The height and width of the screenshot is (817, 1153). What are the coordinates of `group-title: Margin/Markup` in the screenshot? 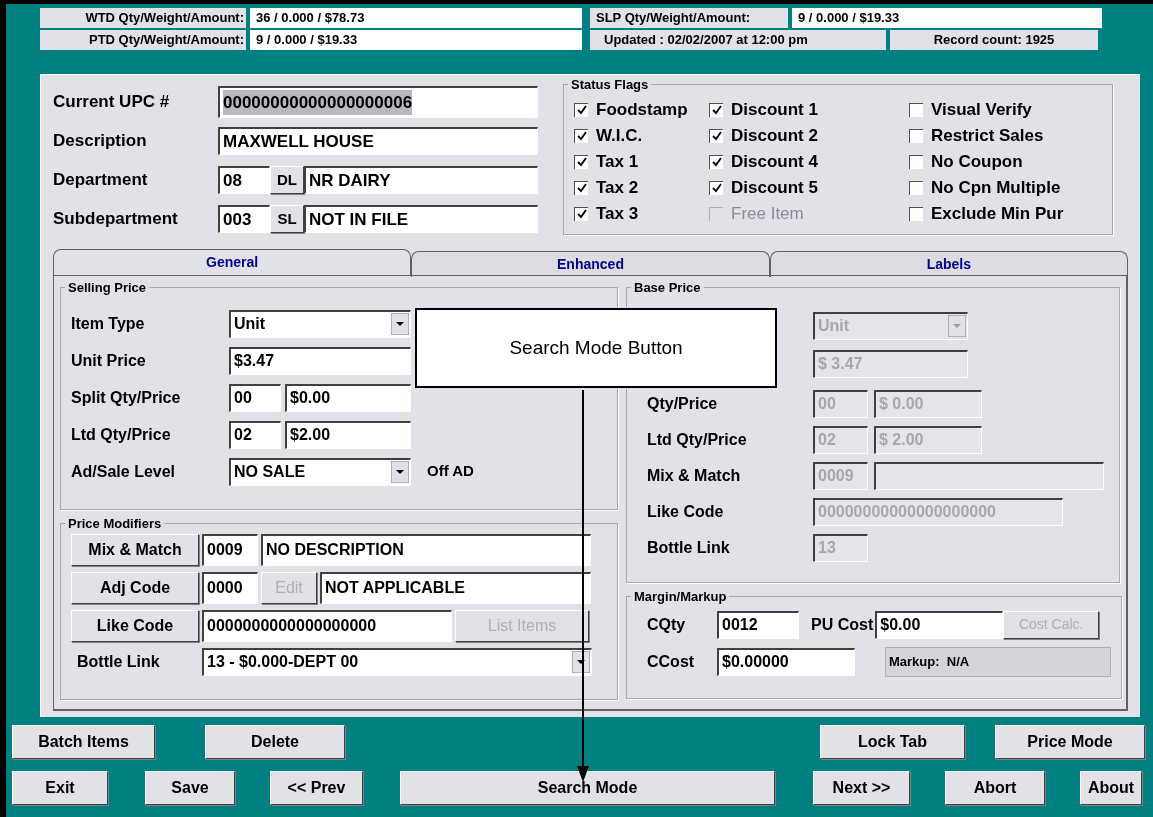 It's located at (680, 597).